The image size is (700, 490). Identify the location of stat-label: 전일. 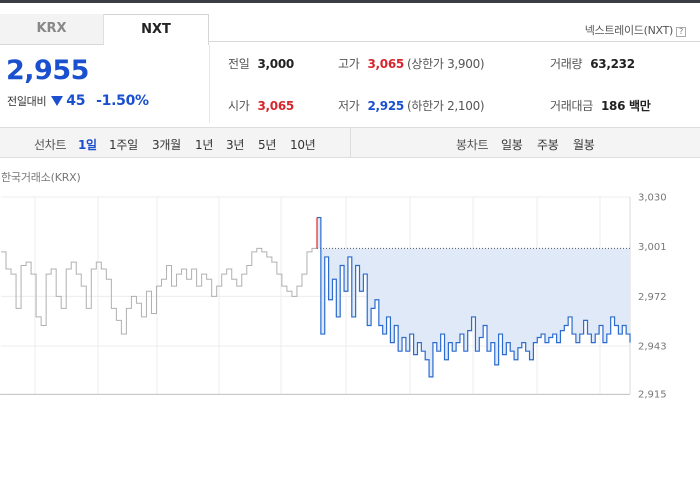
(239, 64).